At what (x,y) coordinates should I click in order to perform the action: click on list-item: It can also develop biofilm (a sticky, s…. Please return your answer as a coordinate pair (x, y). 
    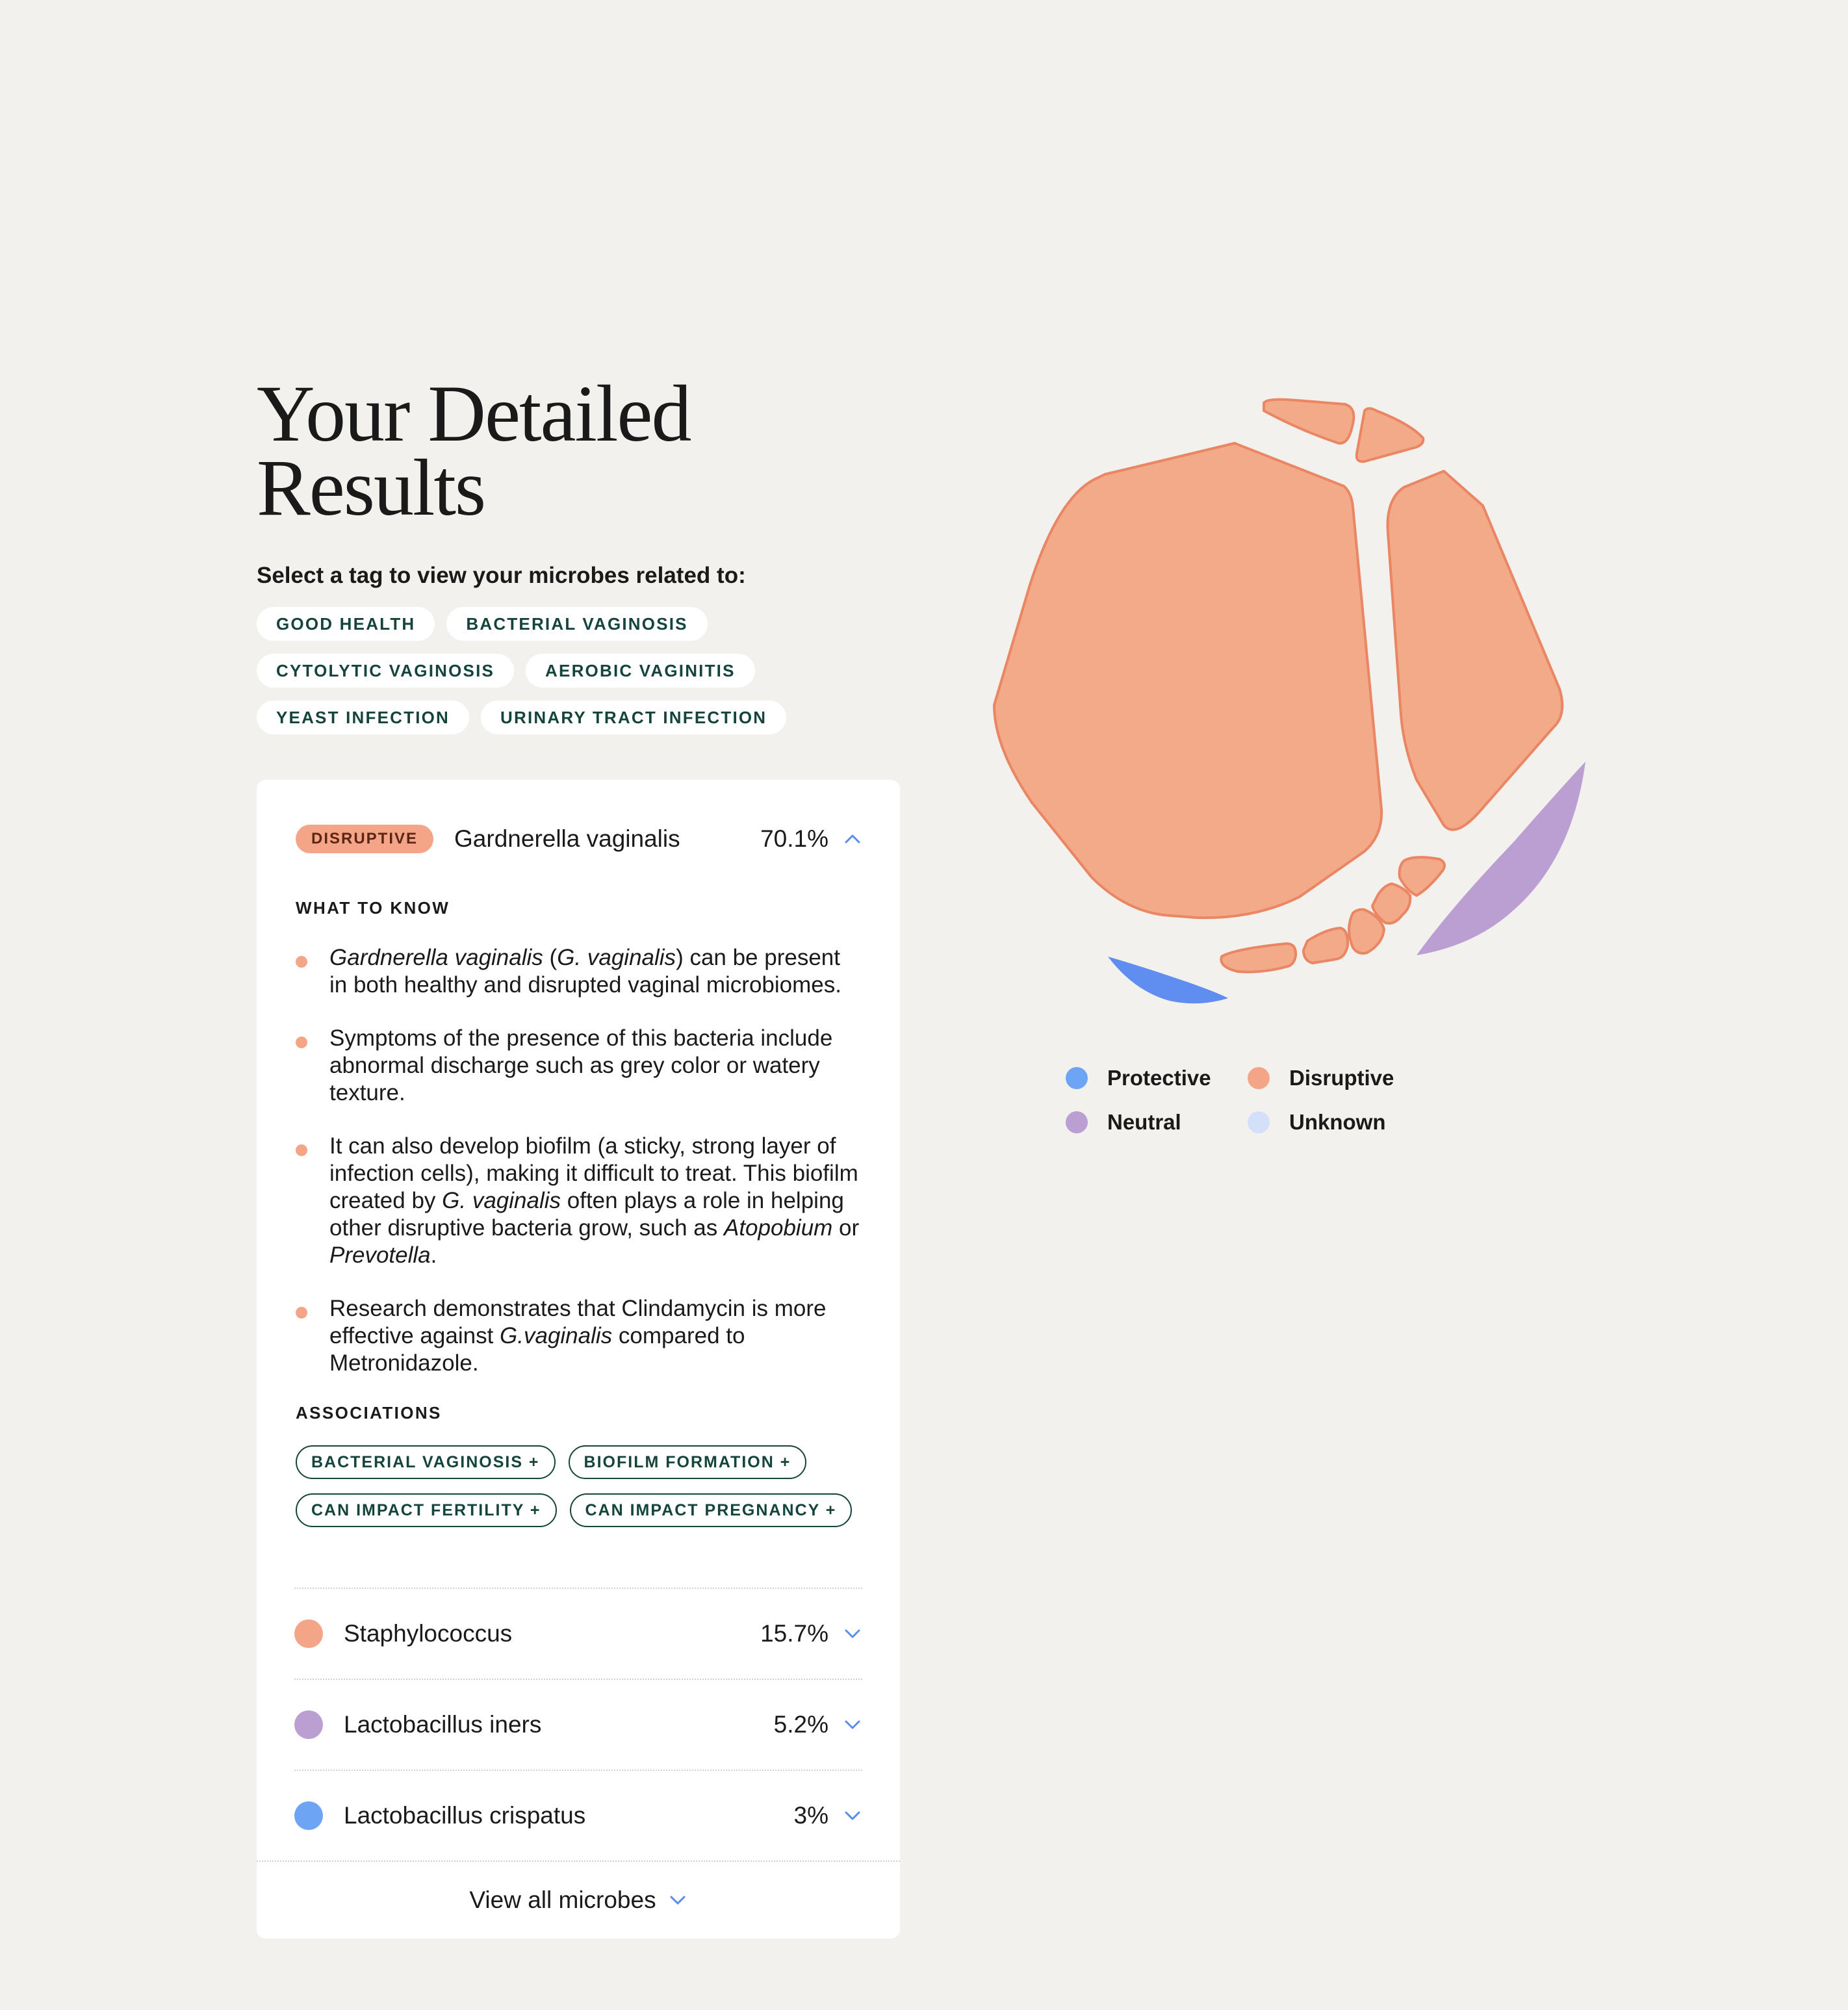
    Looking at the image, I should click on (579, 1201).